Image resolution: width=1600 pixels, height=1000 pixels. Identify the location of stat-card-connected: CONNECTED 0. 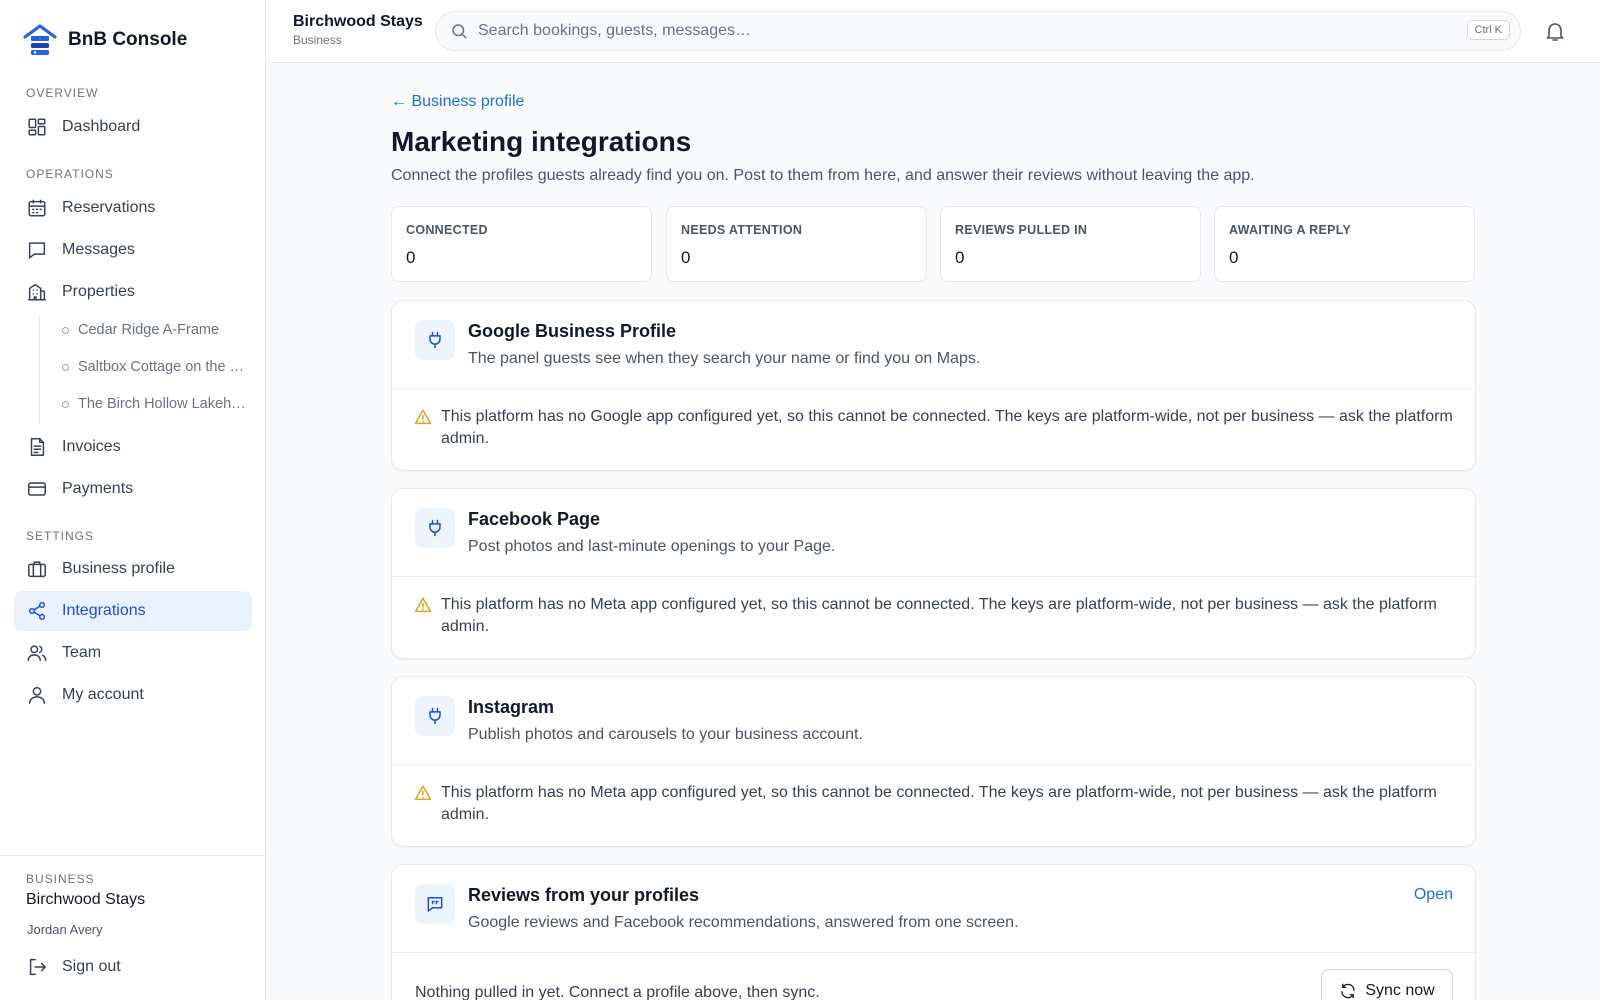
(521, 244).